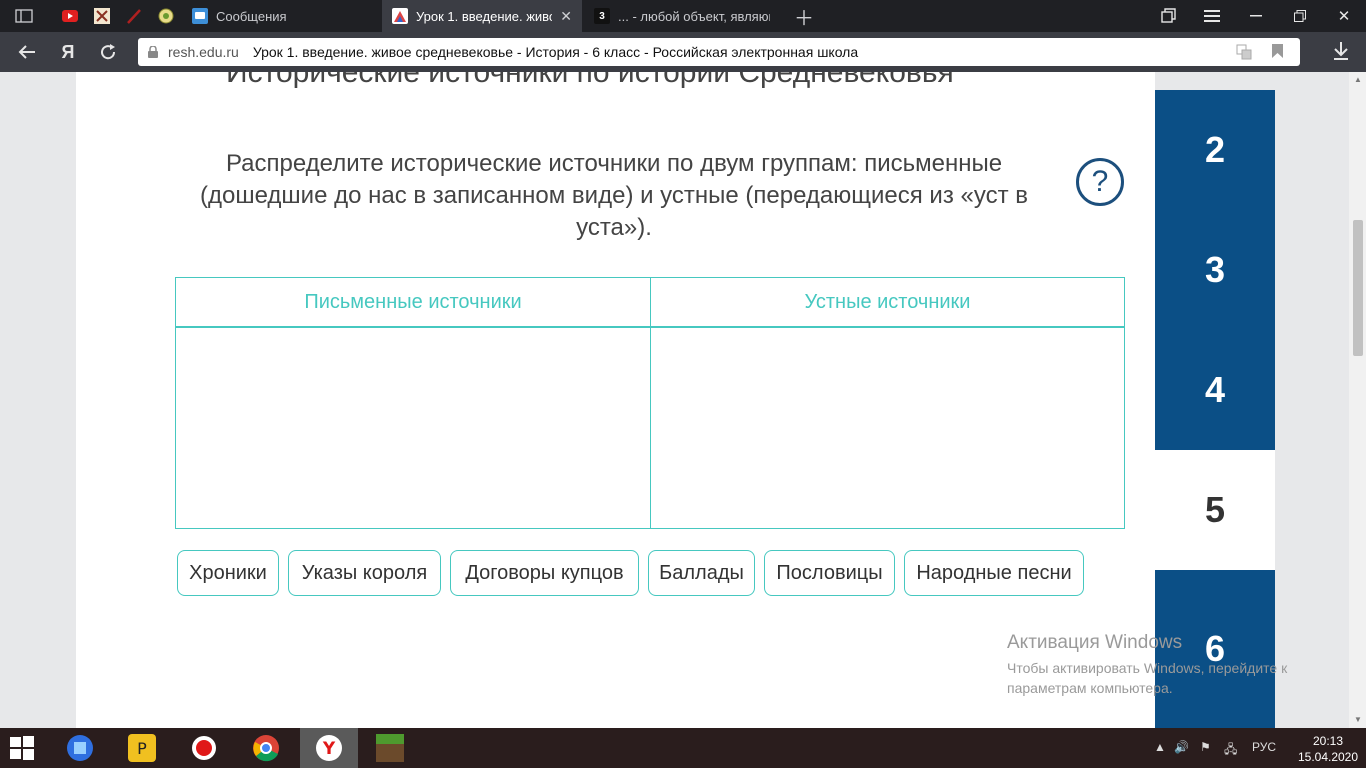 This screenshot has width=1366, height=768. I want to click on lock-icon, so click(153, 52).